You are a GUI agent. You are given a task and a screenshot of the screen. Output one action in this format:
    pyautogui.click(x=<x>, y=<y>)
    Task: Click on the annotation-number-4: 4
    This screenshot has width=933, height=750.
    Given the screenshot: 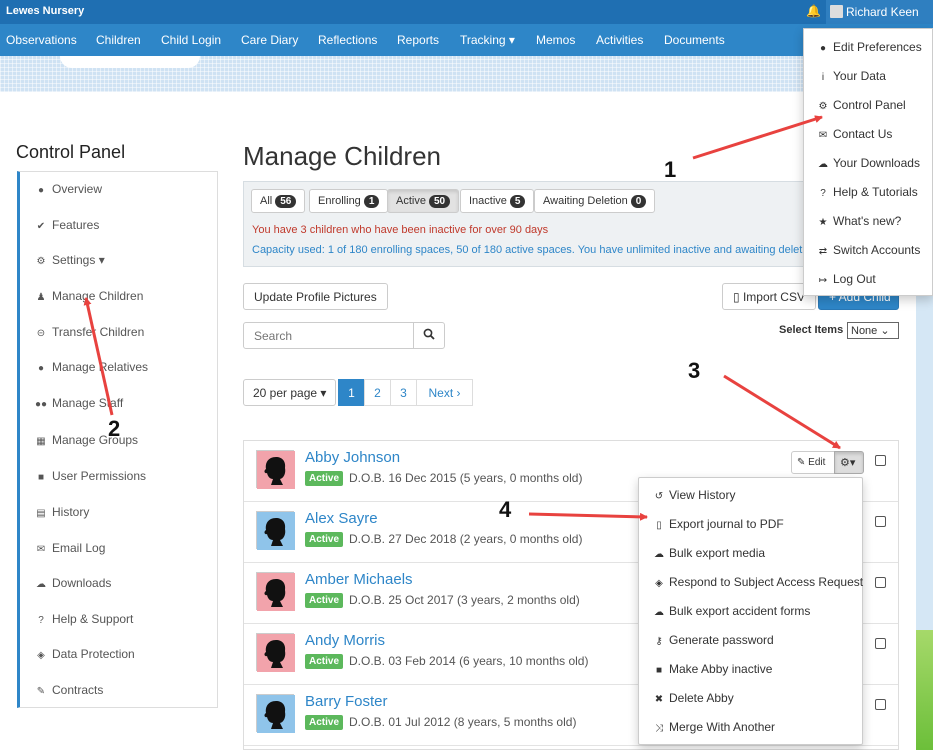 What is the action you would take?
    pyautogui.click(x=505, y=509)
    